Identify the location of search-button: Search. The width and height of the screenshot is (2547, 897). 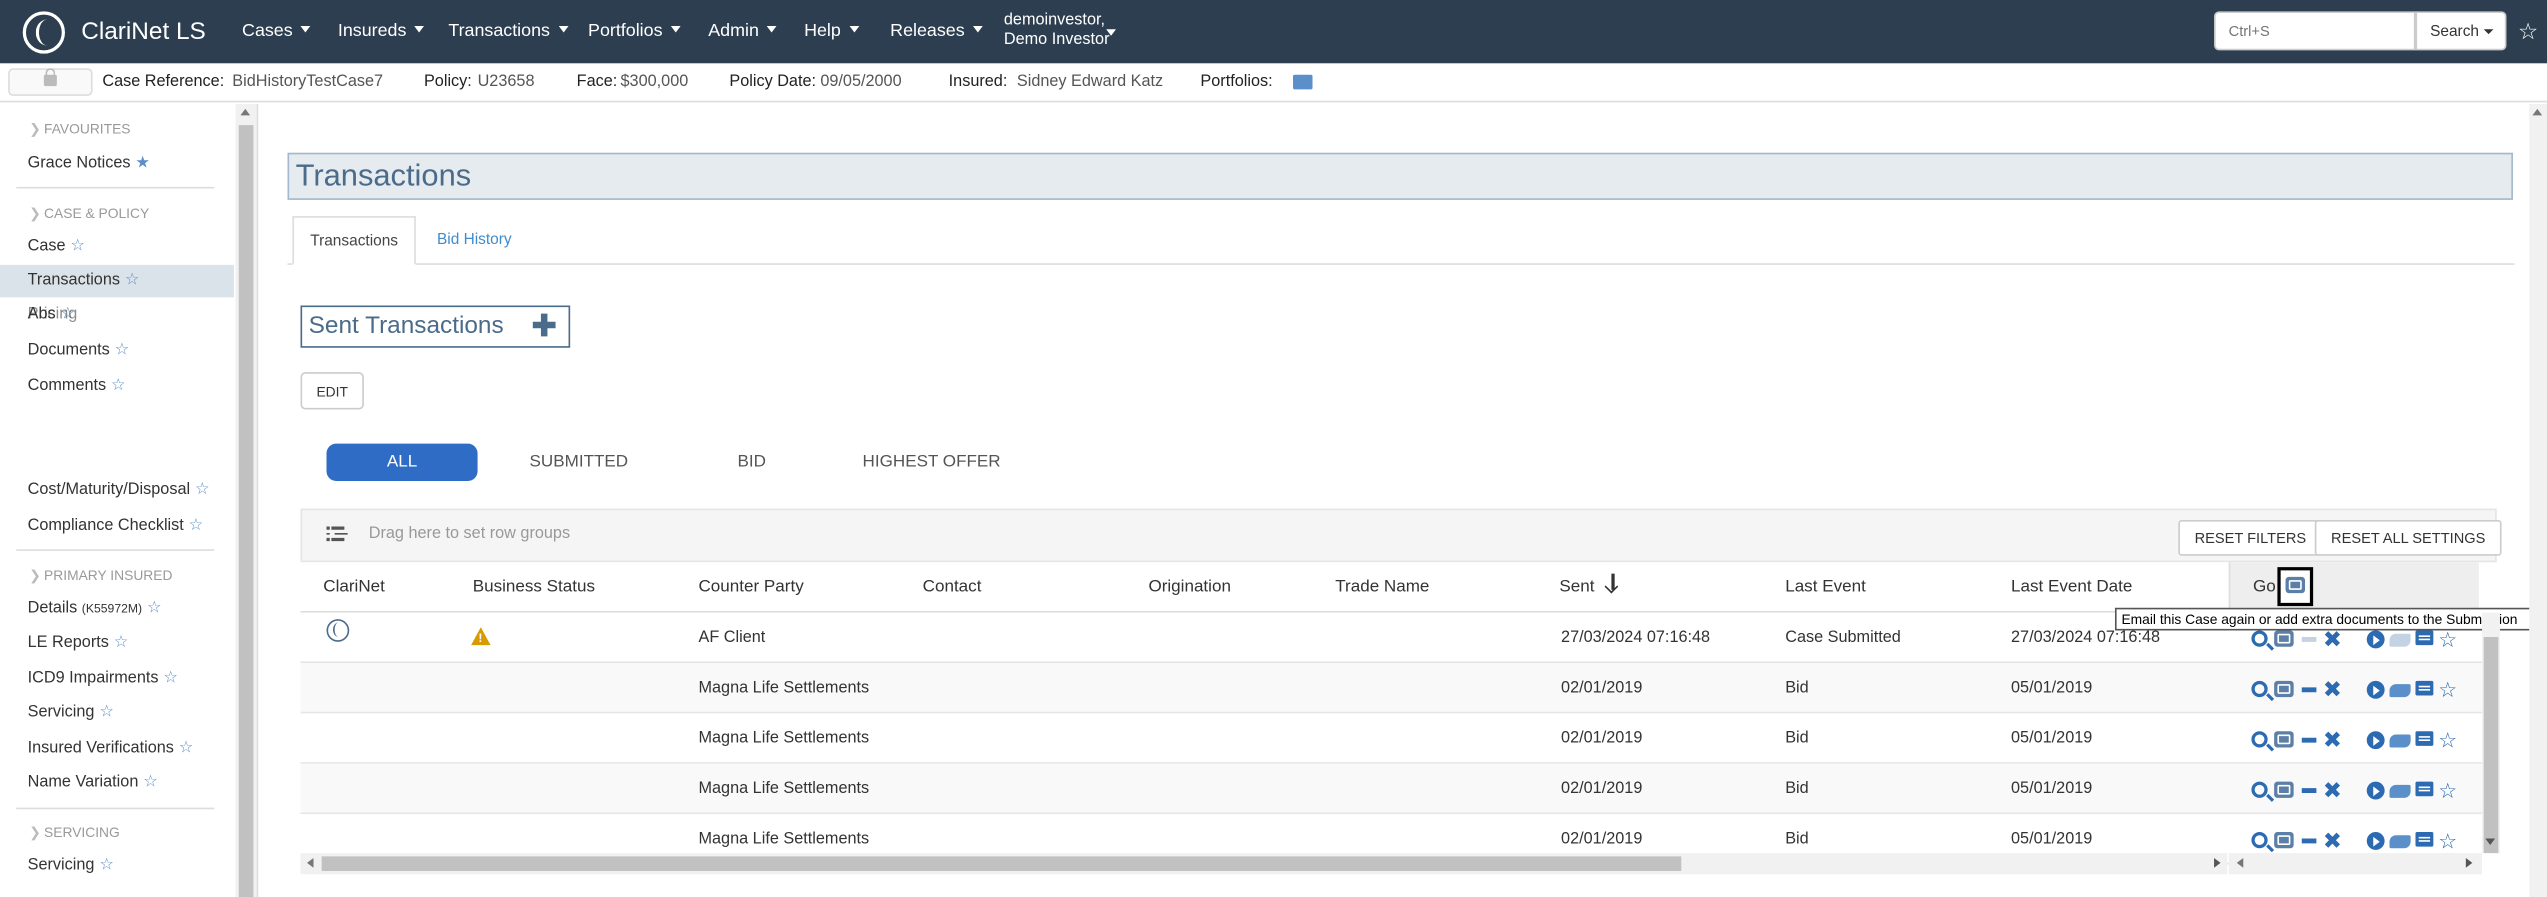
(2461, 31).